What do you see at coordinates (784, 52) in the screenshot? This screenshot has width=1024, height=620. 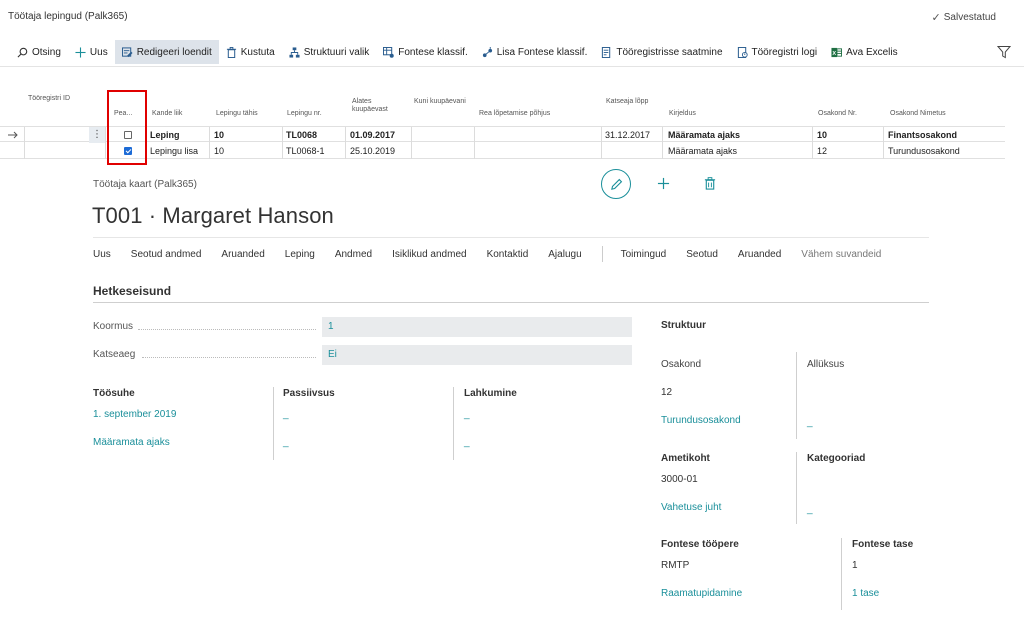 I see `register-log-label: Tööregistri logi` at bounding box center [784, 52].